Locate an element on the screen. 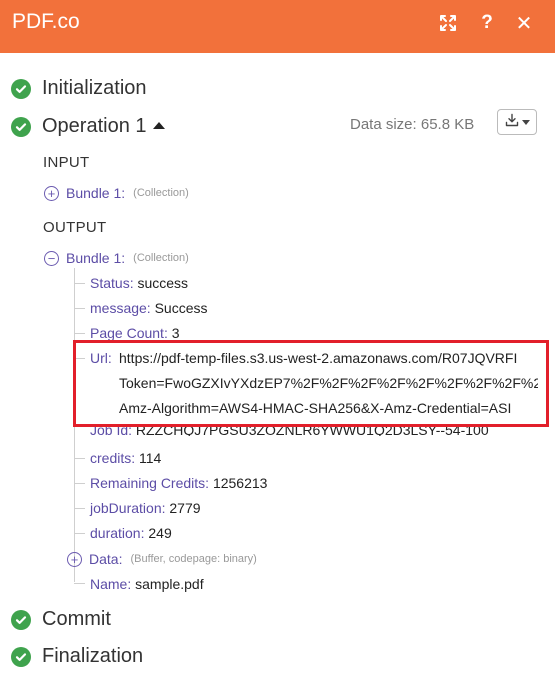 The width and height of the screenshot is (555, 697). field-key: Status: is located at coordinates (112, 283).